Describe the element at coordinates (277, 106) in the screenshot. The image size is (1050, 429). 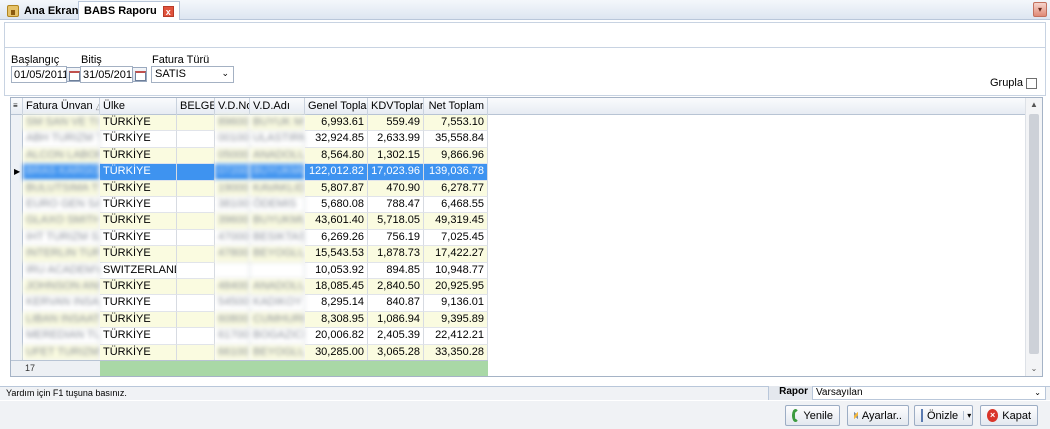
I see `col-vd-adi: V.D.Adı` at that location.